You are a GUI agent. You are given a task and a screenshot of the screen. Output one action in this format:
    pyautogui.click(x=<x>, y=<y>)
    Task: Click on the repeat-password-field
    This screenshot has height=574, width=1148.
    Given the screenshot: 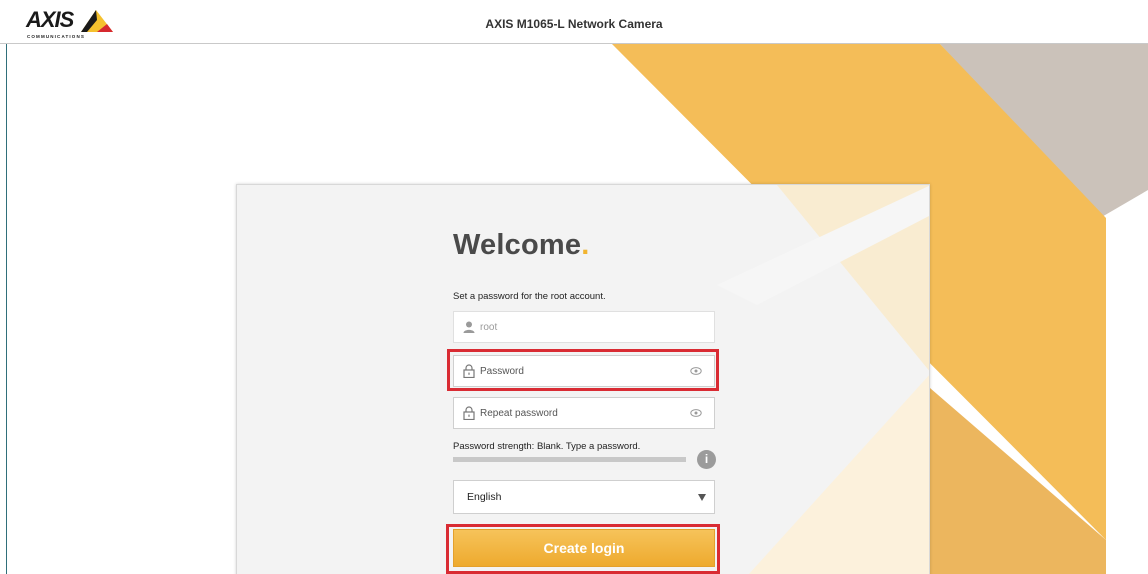 What is the action you would take?
    pyautogui.click(x=584, y=413)
    